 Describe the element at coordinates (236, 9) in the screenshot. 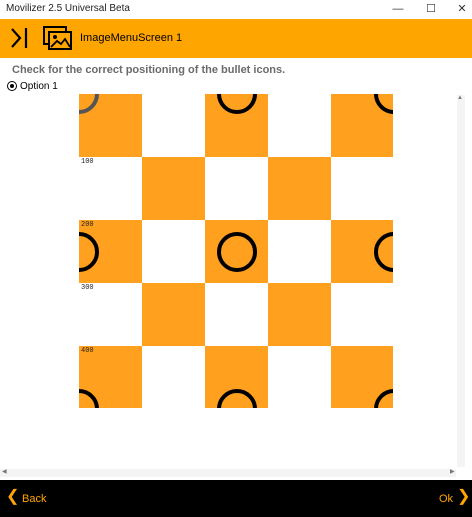

I see `window-title-bar: Movilizer 2.5 Universal Beta — ☐ ✕` at that location.